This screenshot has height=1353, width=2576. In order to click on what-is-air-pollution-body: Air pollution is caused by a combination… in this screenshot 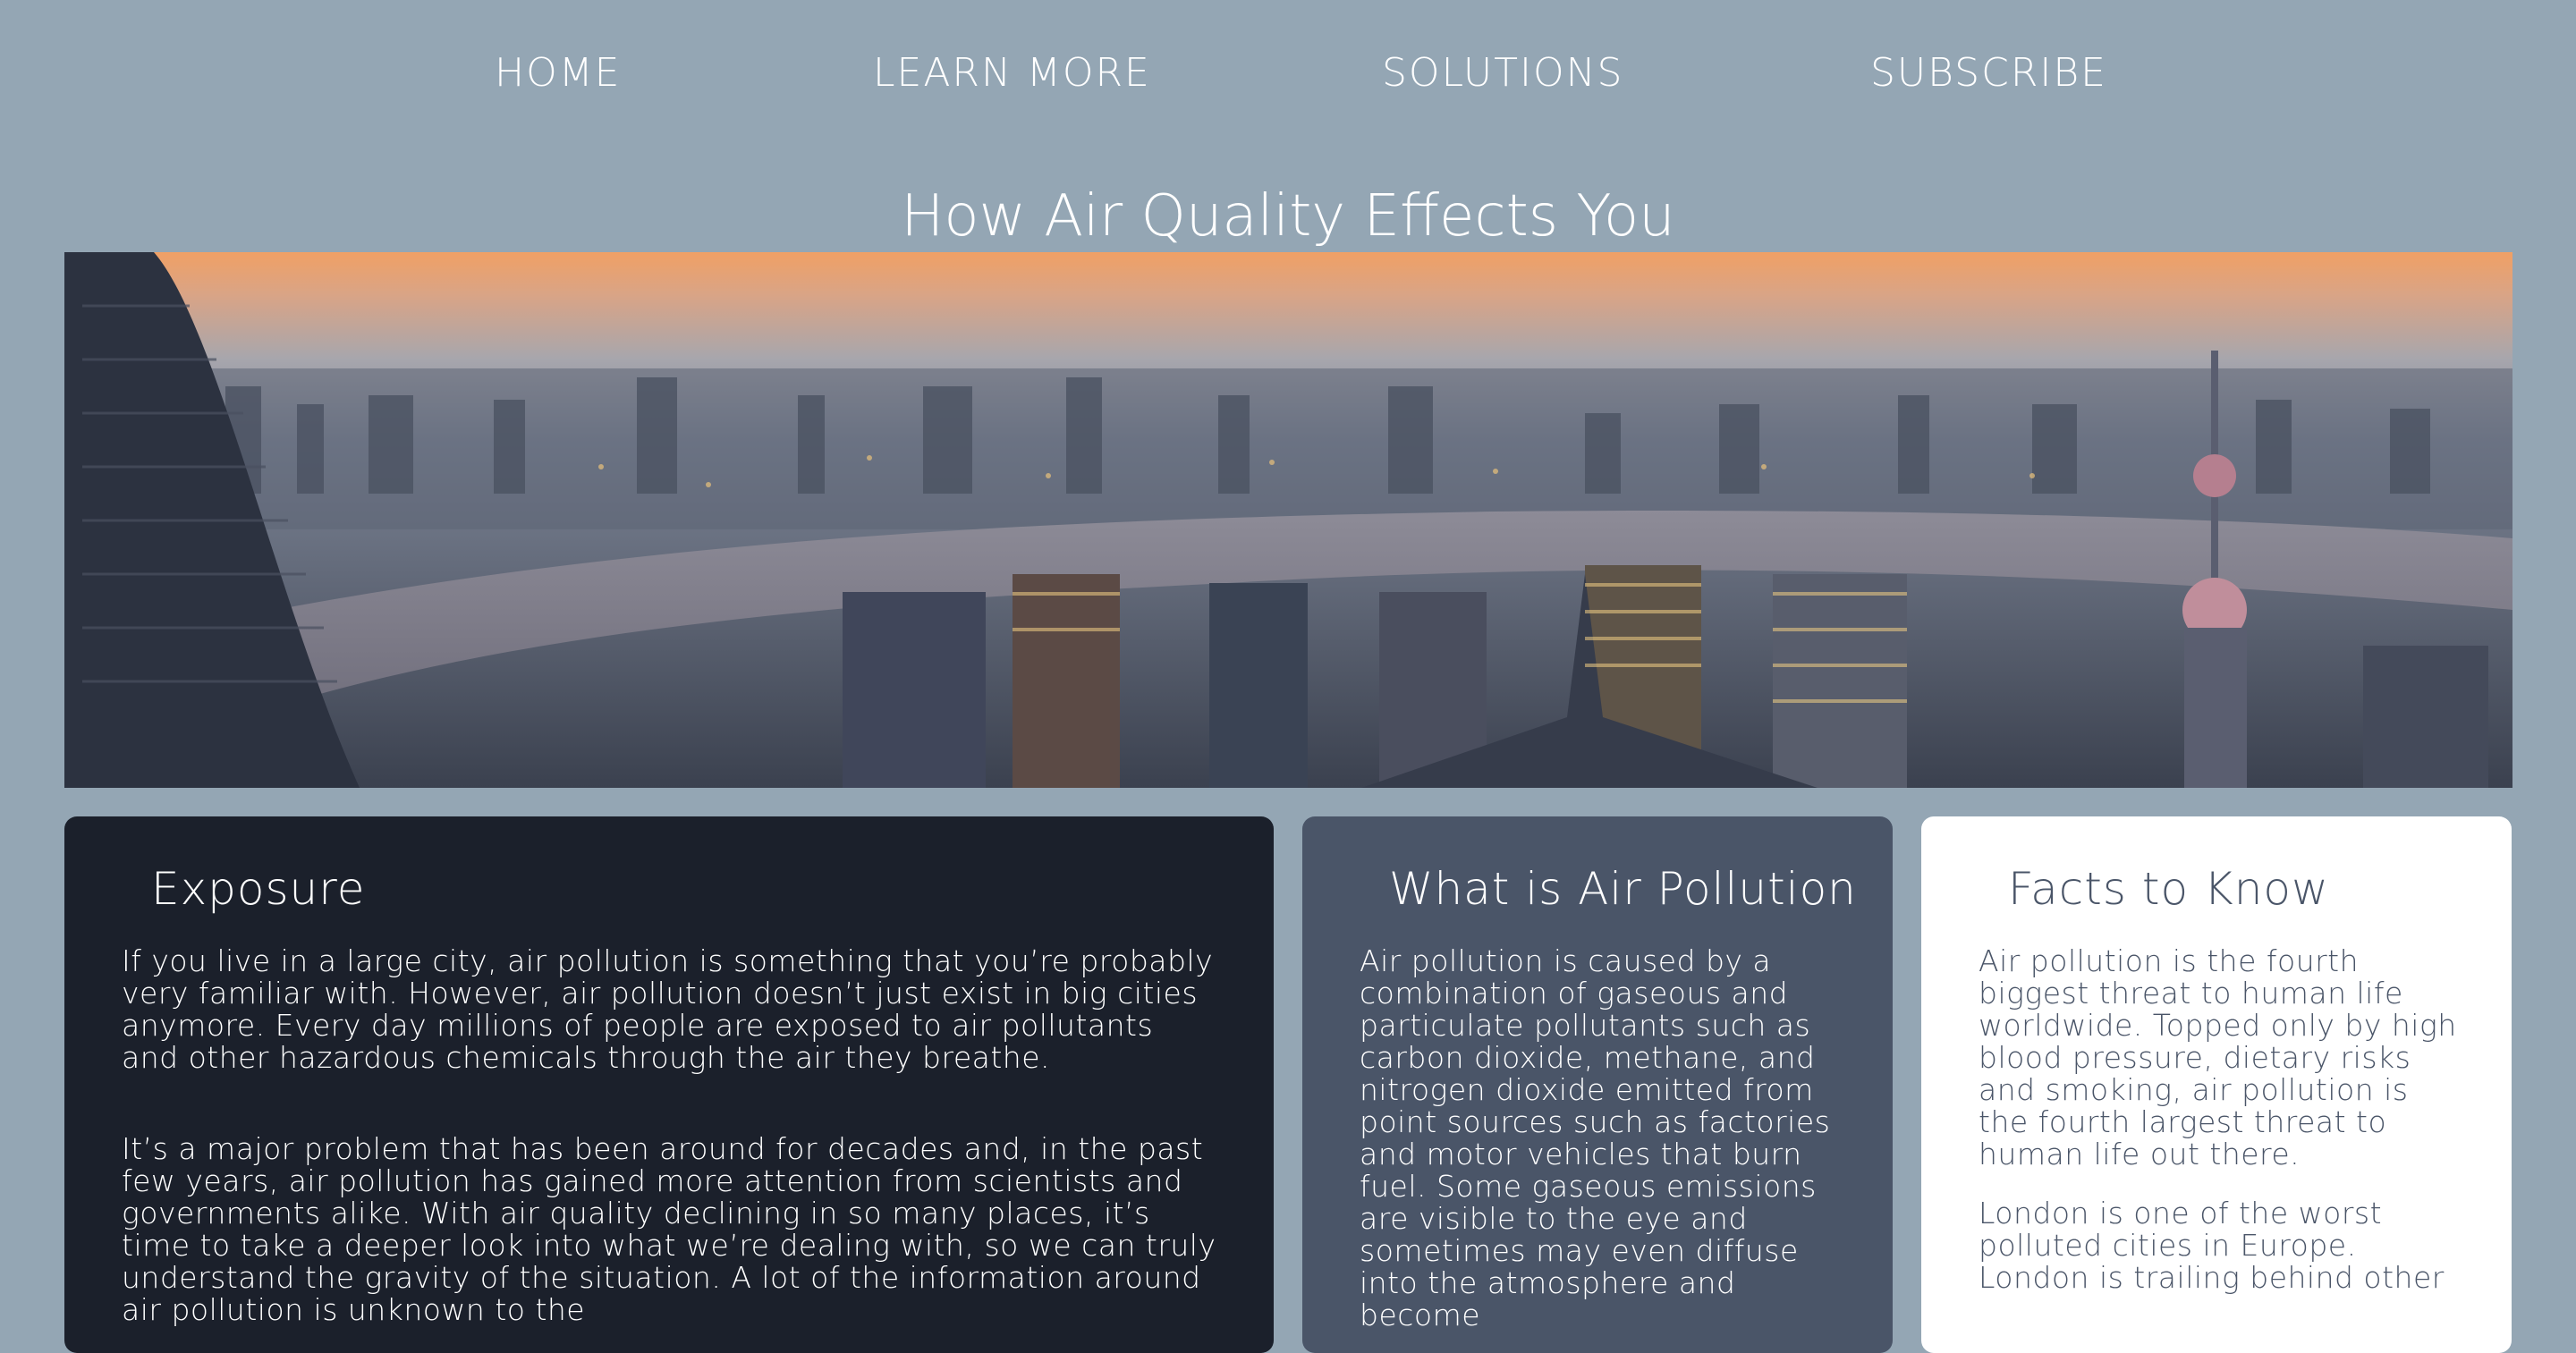, I will do `click(1599, 1138)`.